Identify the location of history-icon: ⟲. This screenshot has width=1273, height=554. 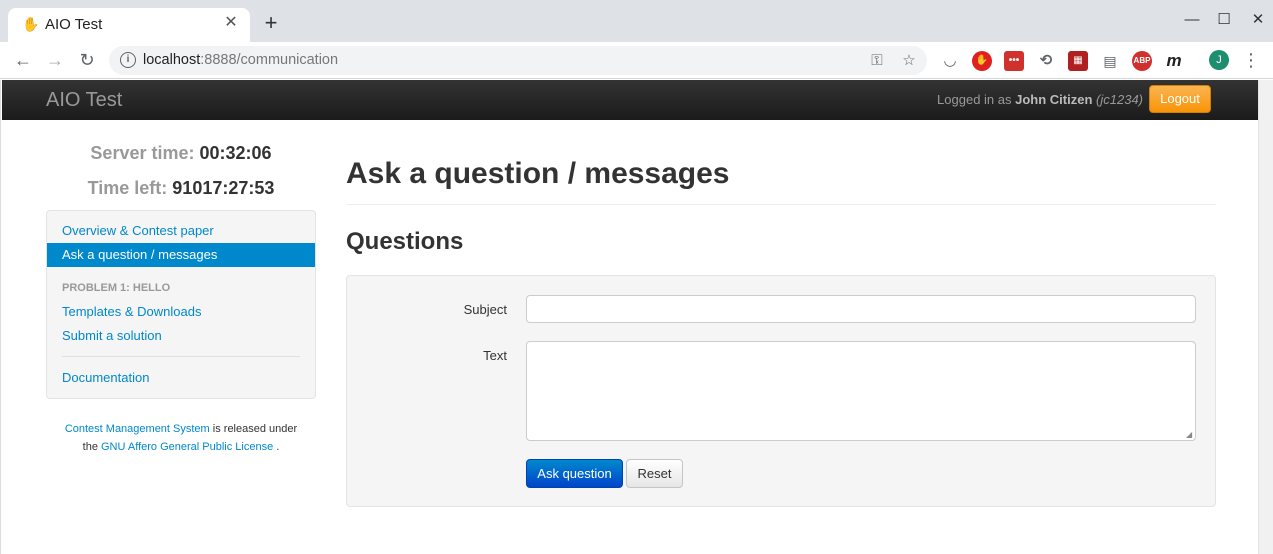
(1046, 61).